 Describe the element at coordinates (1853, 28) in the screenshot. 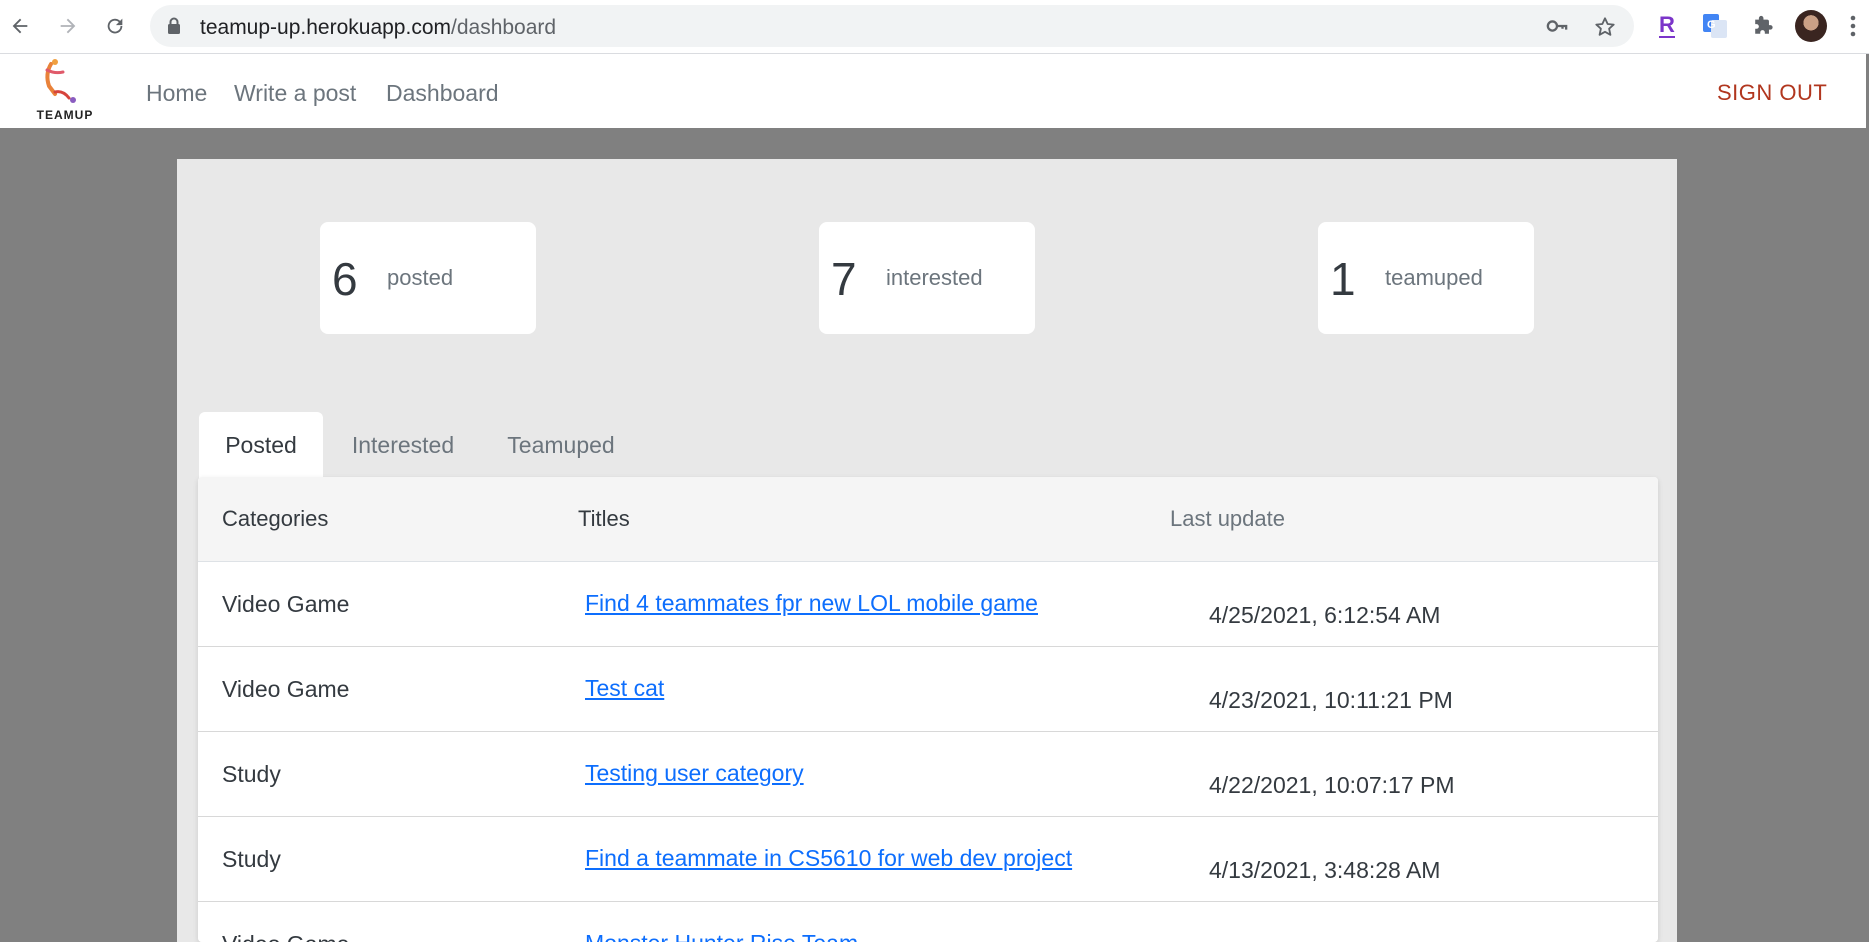

I see `more-menu-icon` at that location.